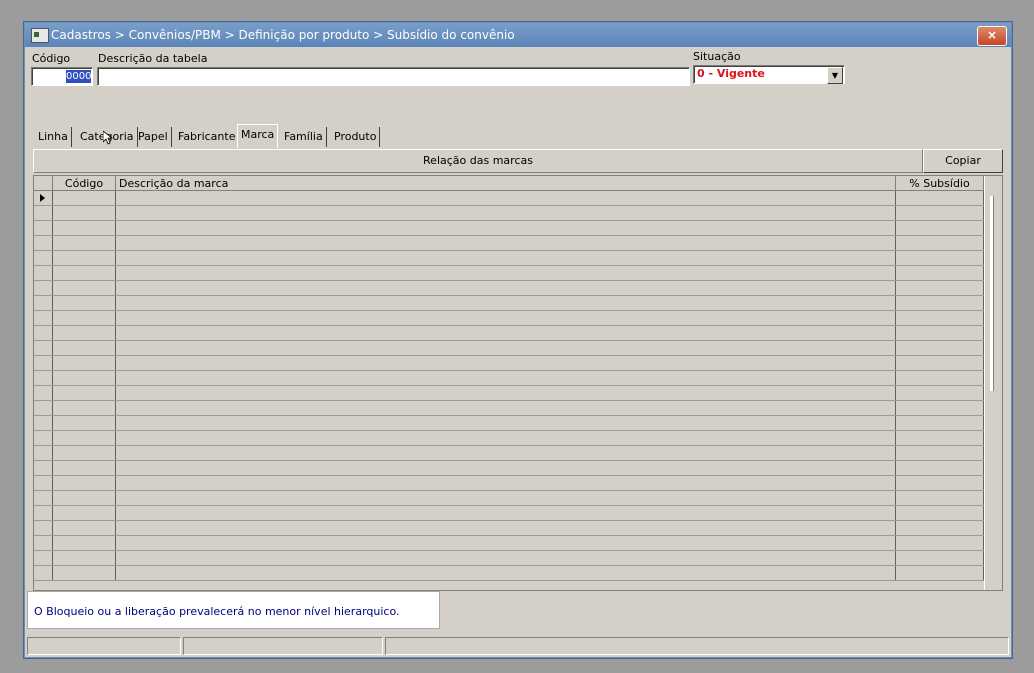  What do you see at coordinates (62, 76) in the screenshot?
I see `code-input: 0000` at bounding box center [62, 76].